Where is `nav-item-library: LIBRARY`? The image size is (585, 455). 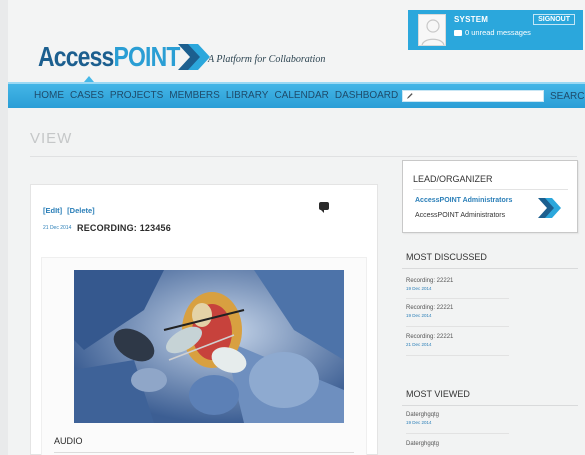 nav-item-library: LIBRARY is located at coordinates (247, 95).